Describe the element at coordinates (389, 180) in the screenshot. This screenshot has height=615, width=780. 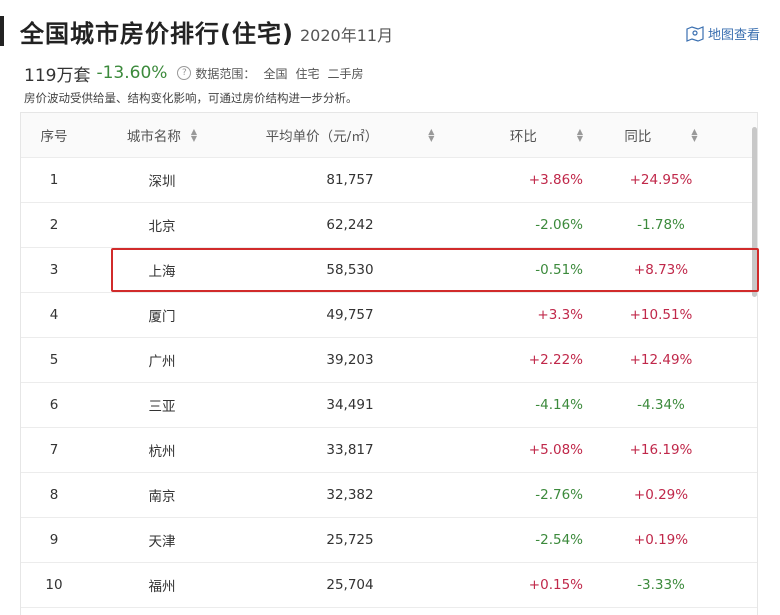
I see `table-row: 1 深圳 81,757 +3.86% +24.95%` at that location.